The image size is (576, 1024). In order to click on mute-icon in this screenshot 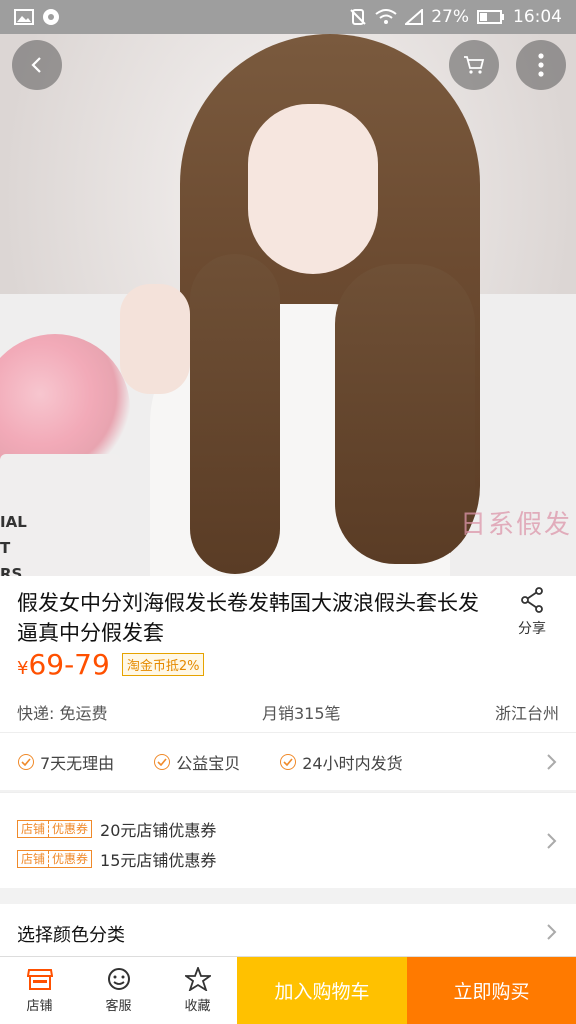, I will do `click(358, 17)`.